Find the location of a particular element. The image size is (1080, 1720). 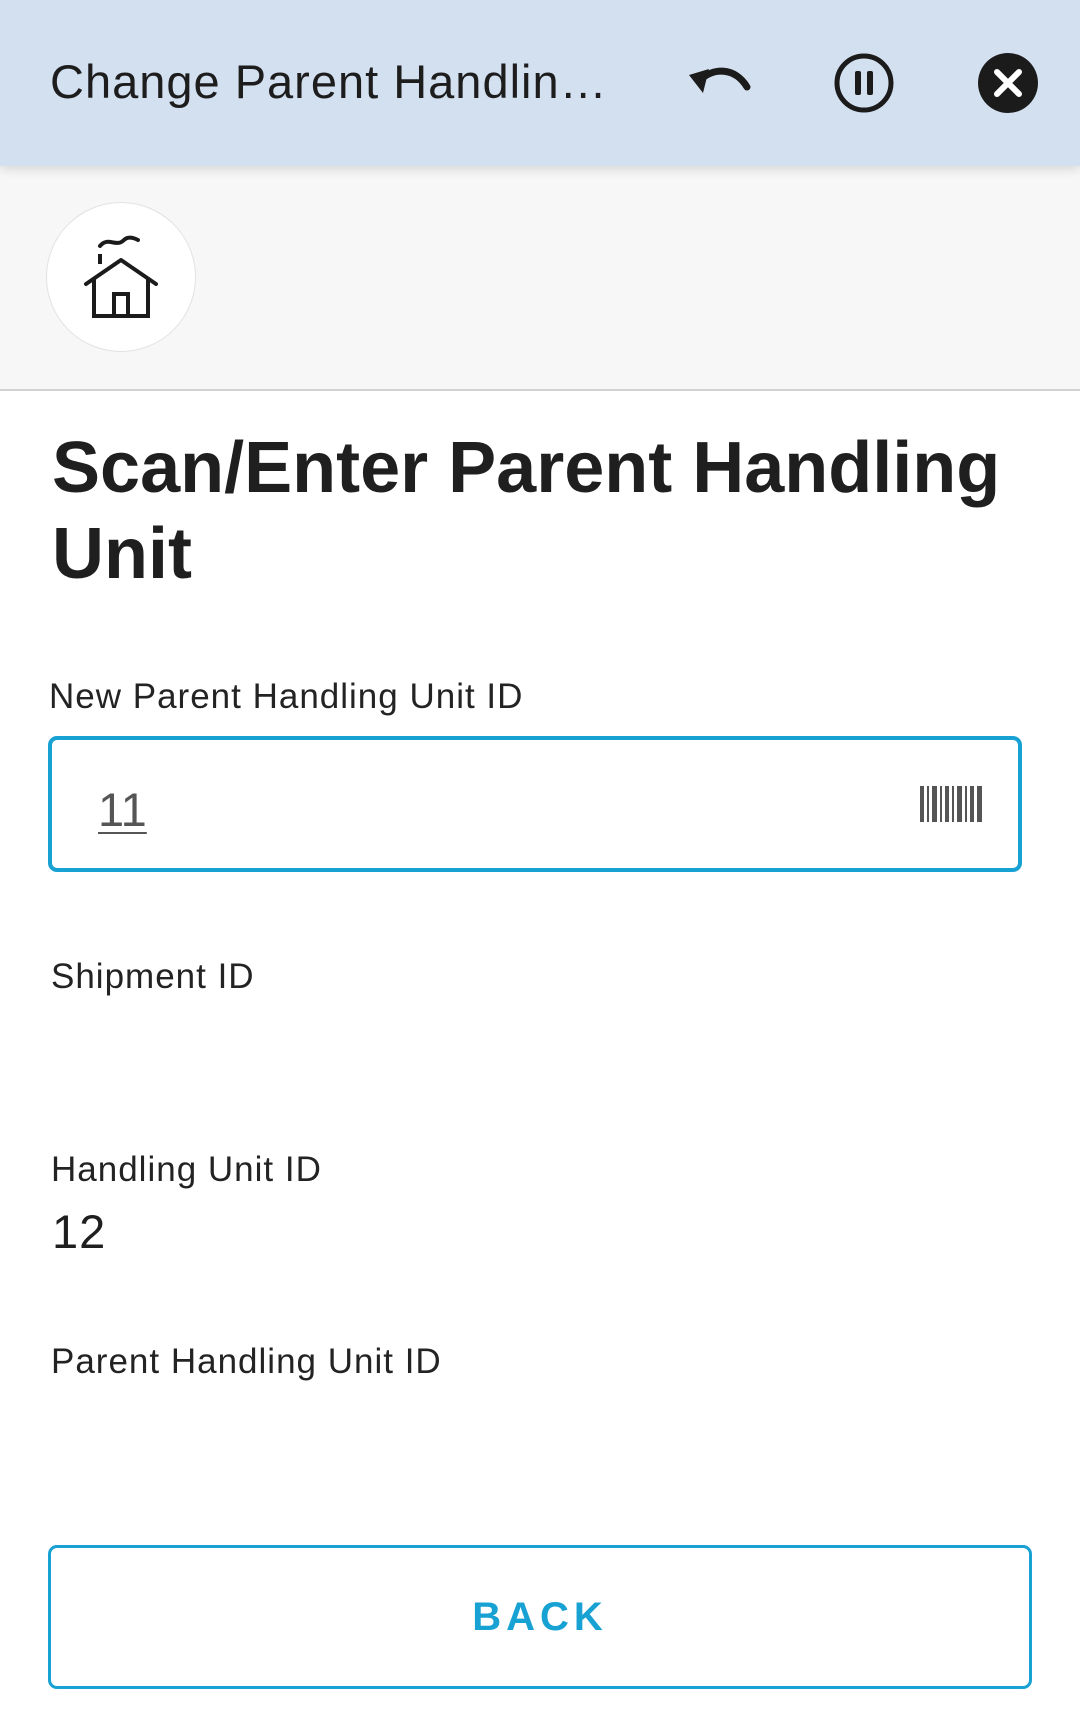

page-title: Change Parent Handling Unit is located at coordinates (335, 81).